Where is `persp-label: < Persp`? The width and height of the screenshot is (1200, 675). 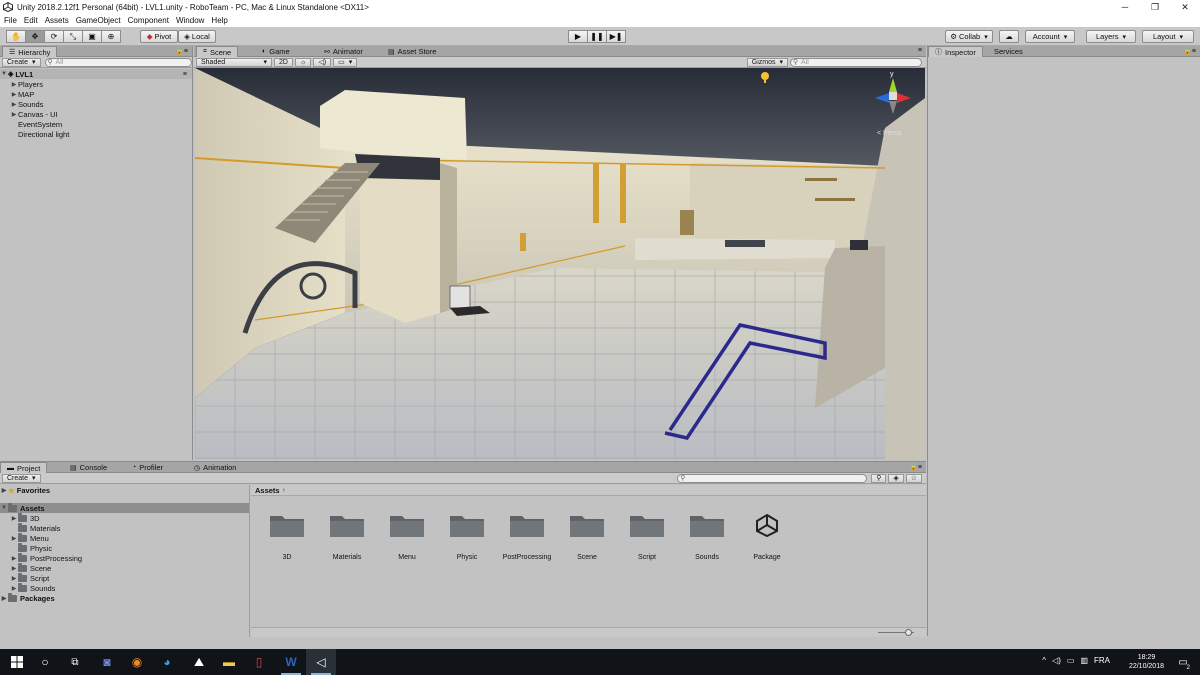
persp-label: < Persp is located at coordinates (889, 133).